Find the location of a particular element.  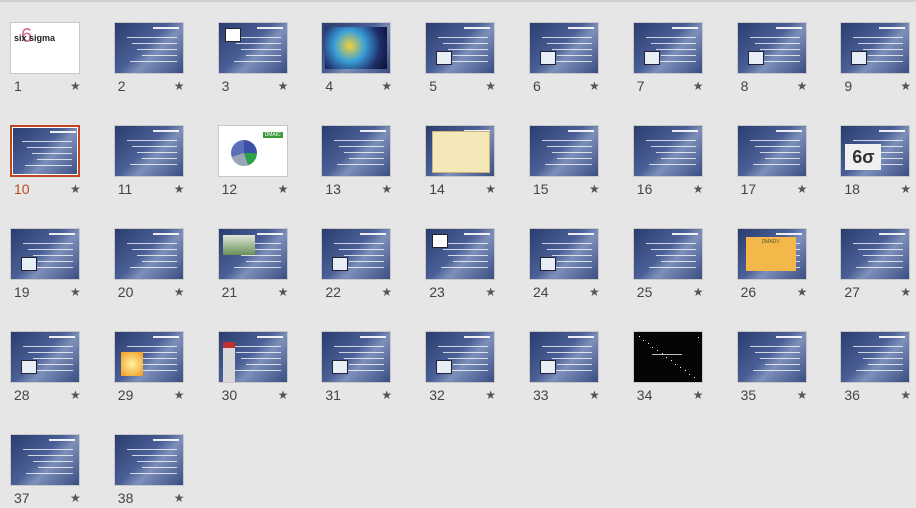

slide-thumbnail-38: 38 ★ is located at coordinates (160, 471).